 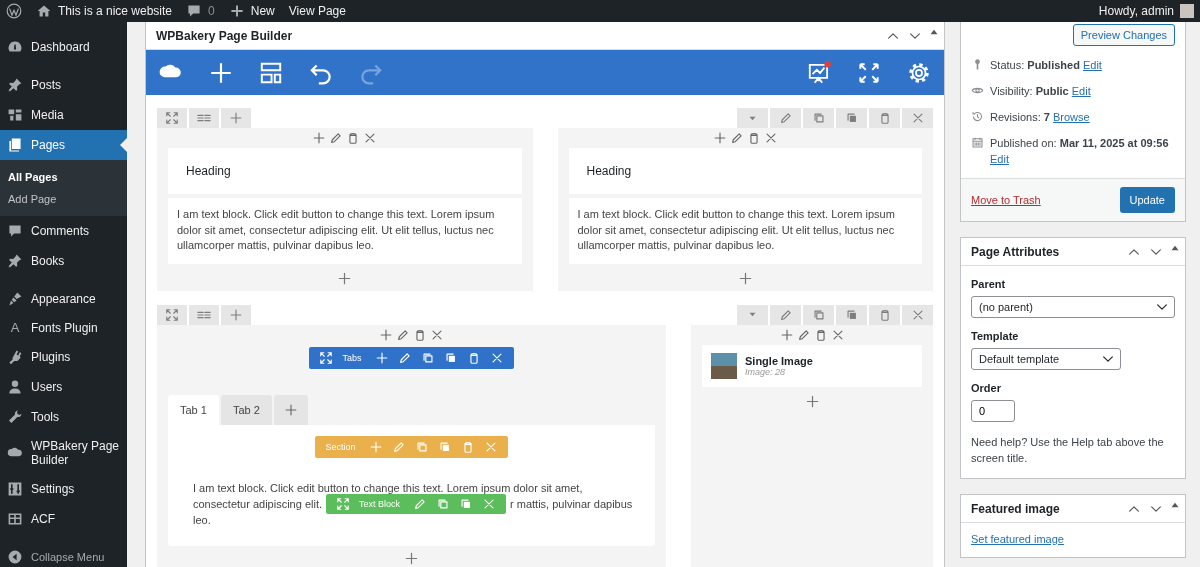 I want to click on tabs-element-toolbar: Tabs, so click(x=411, y=357).